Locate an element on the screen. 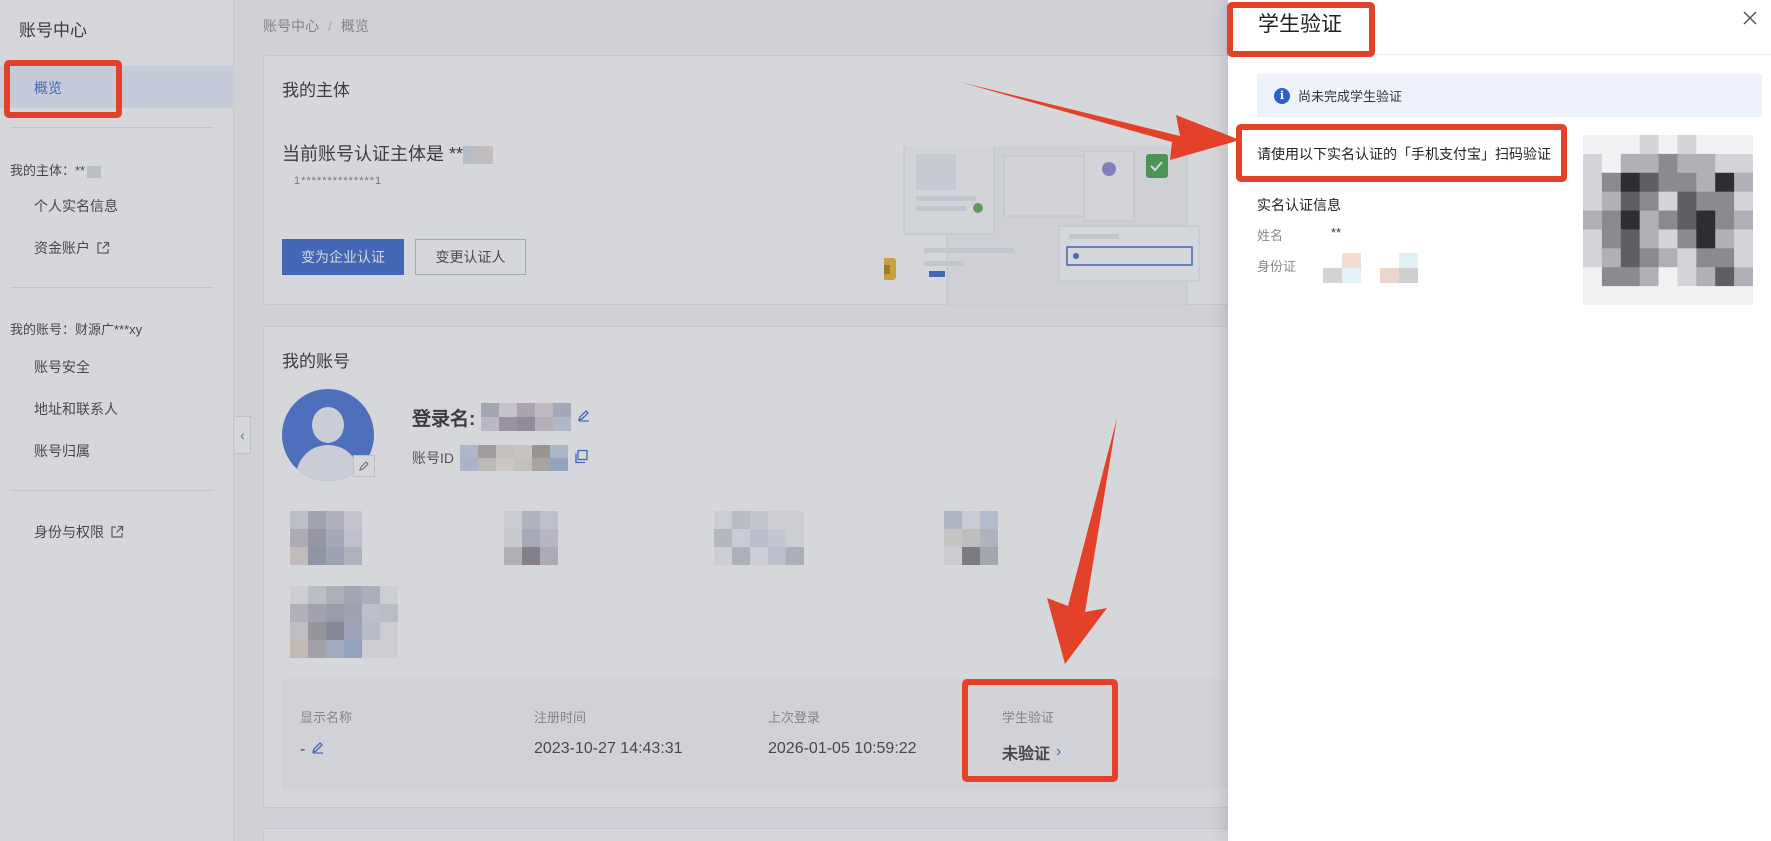 Image resolution: width=1771 pixels, height=841 pixels. name-label: 姓名 is located at coordinates (1270, 235).